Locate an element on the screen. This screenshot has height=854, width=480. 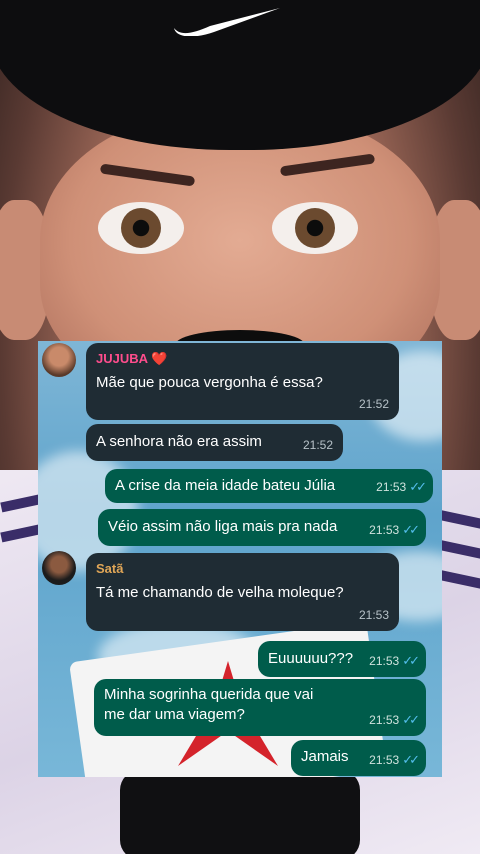
message-text: A crise da meia idade bateu Júlia is located at coordinates (225, 485).